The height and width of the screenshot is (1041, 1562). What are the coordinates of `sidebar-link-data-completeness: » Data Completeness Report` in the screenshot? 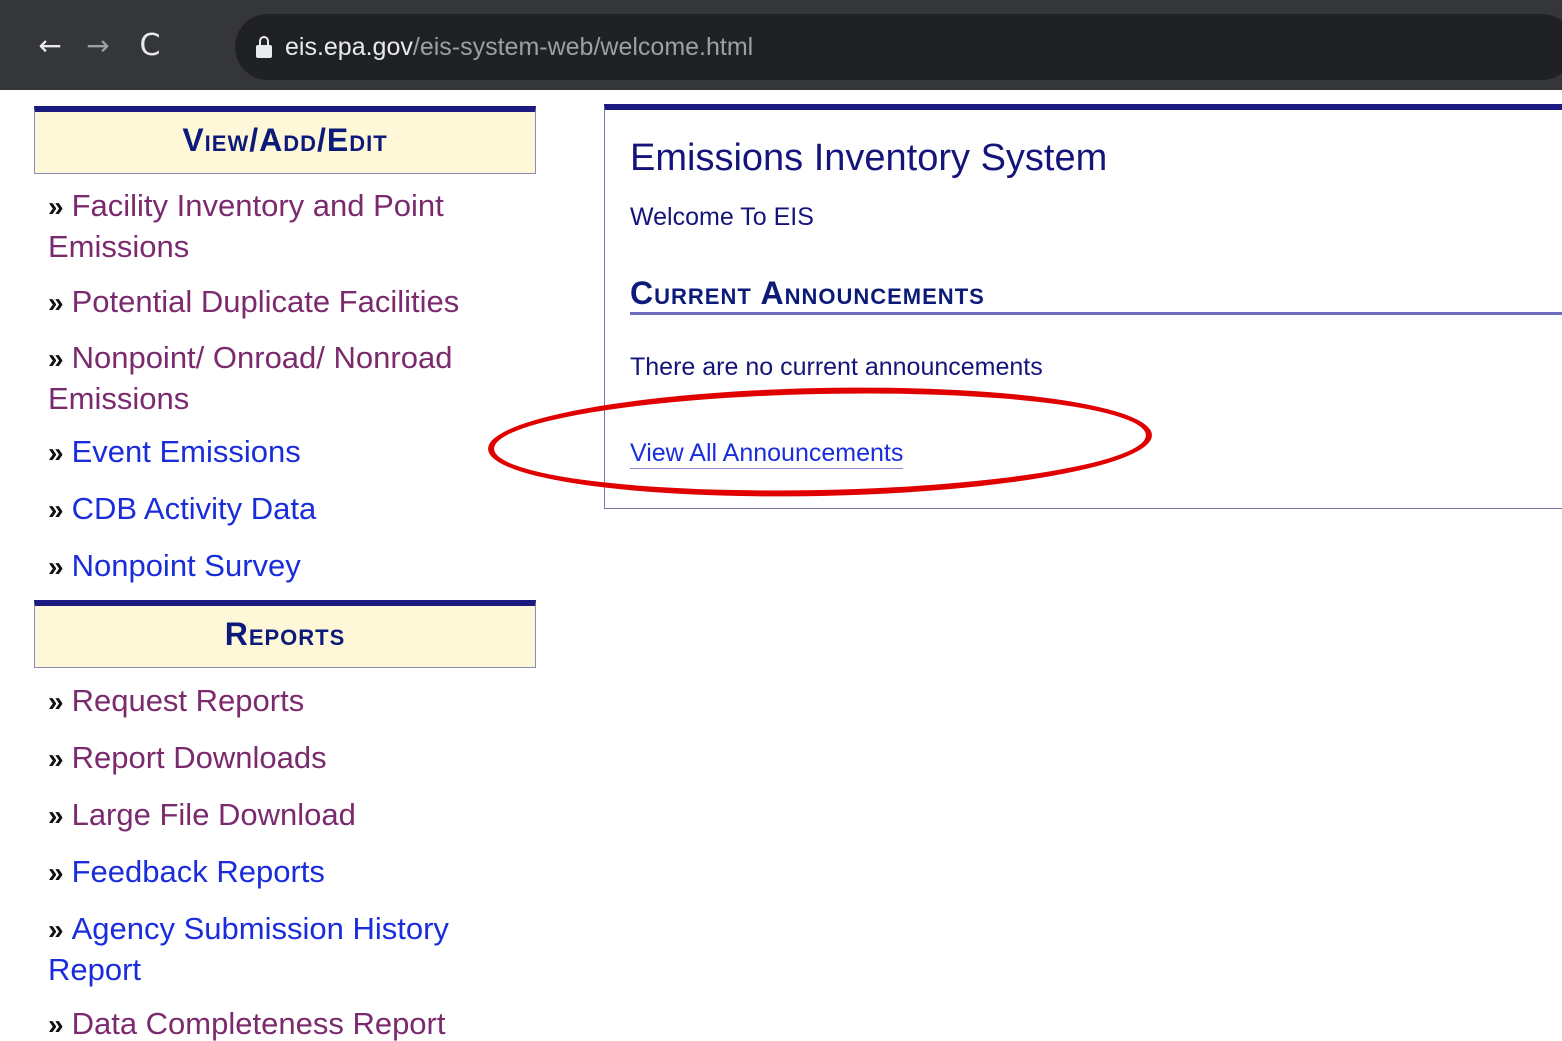 It's located at (283, 1022).